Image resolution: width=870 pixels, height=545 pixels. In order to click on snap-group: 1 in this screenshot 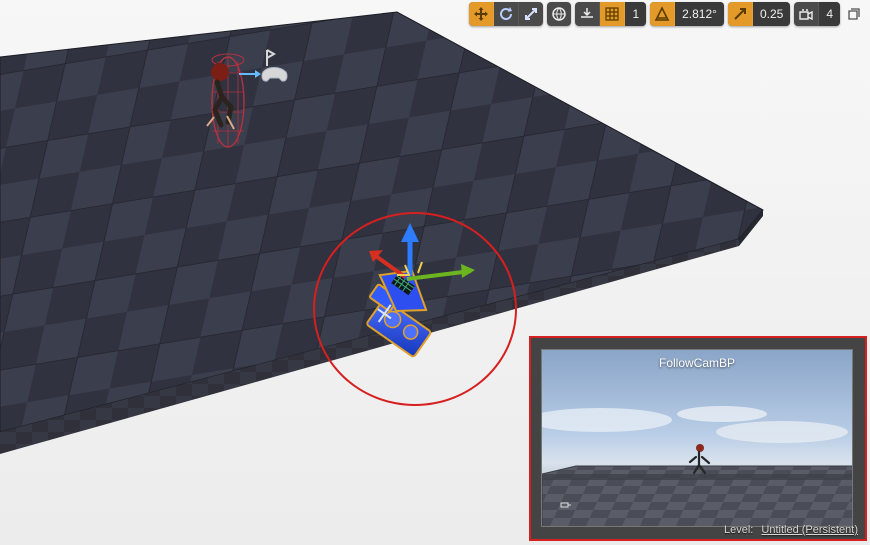, I will do `click(611, 14)`.